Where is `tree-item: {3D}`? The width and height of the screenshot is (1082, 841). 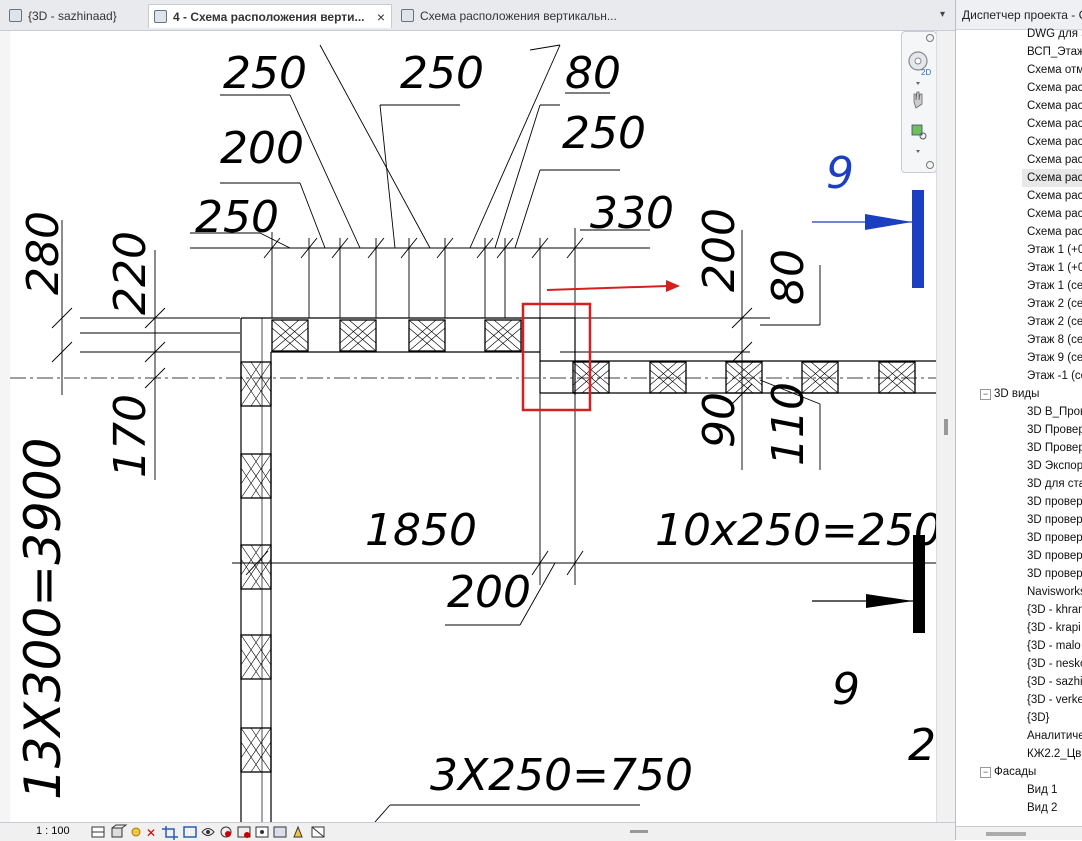
tree-item: {3D} is located at coordinates (1054, 718).